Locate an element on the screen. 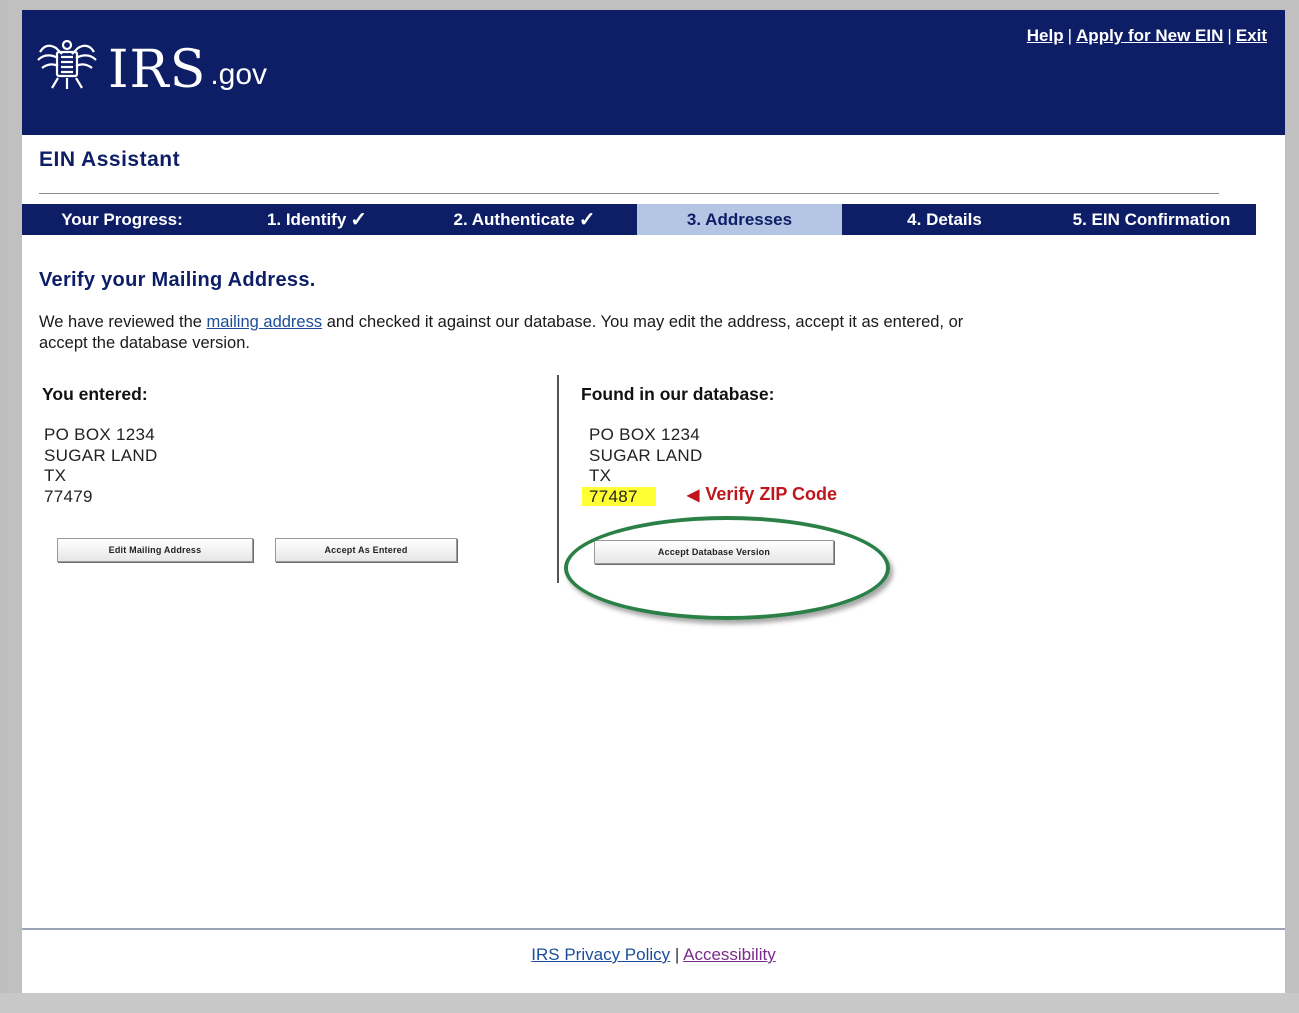 This screenshot has height=1013, width=1299. accessibility-link: Accessibility is located at coordinates (729, 954).